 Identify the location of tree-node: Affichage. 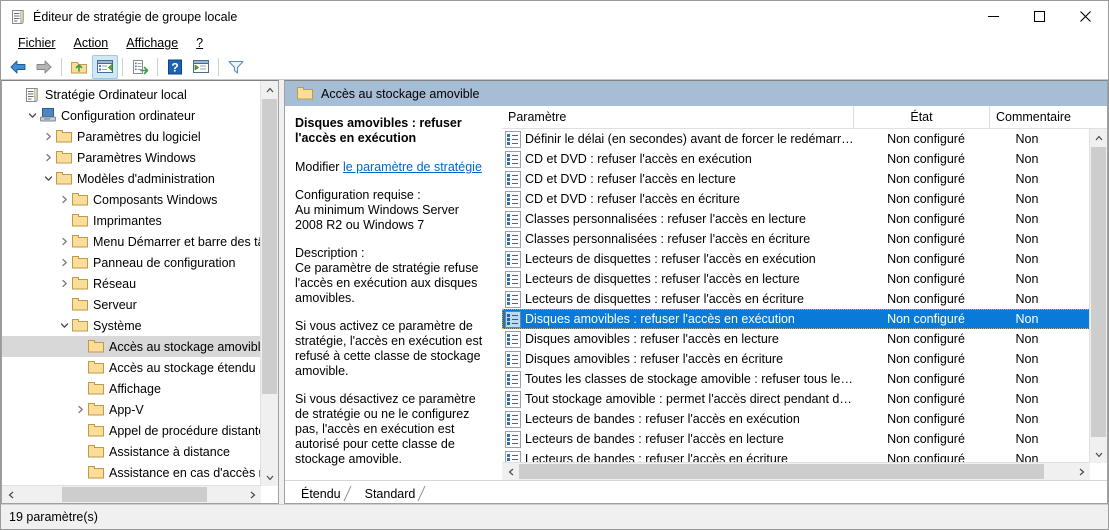
(131, 388).